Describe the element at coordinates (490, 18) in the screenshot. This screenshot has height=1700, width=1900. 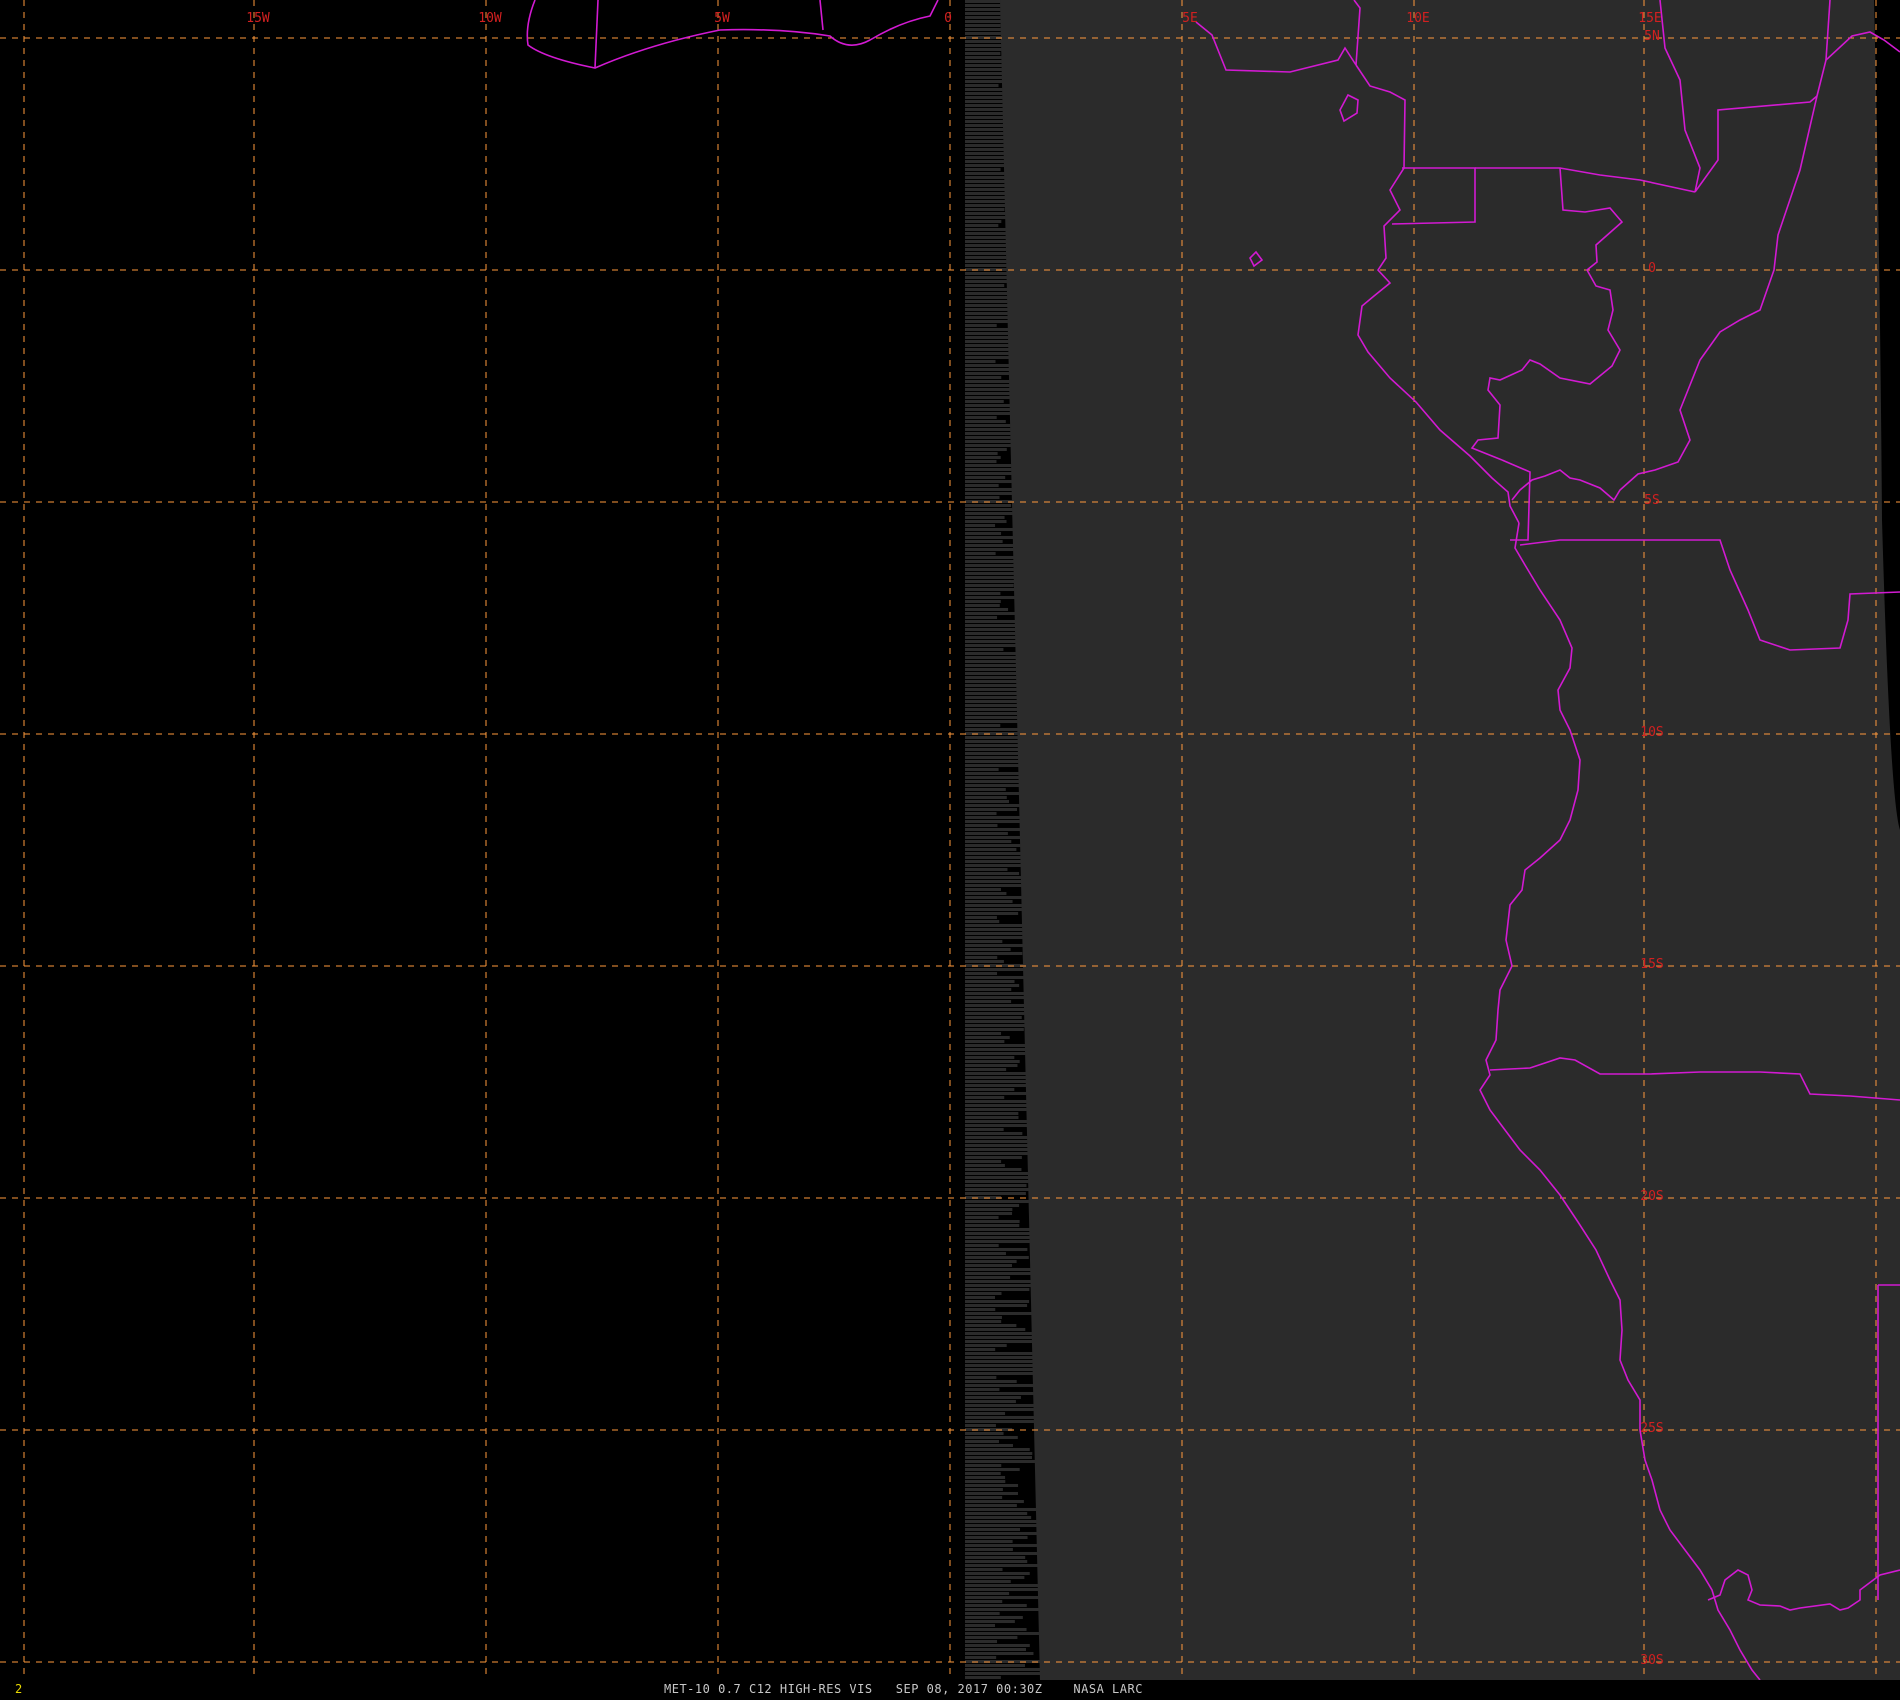
I see `longitude-label: 10W` at that location.